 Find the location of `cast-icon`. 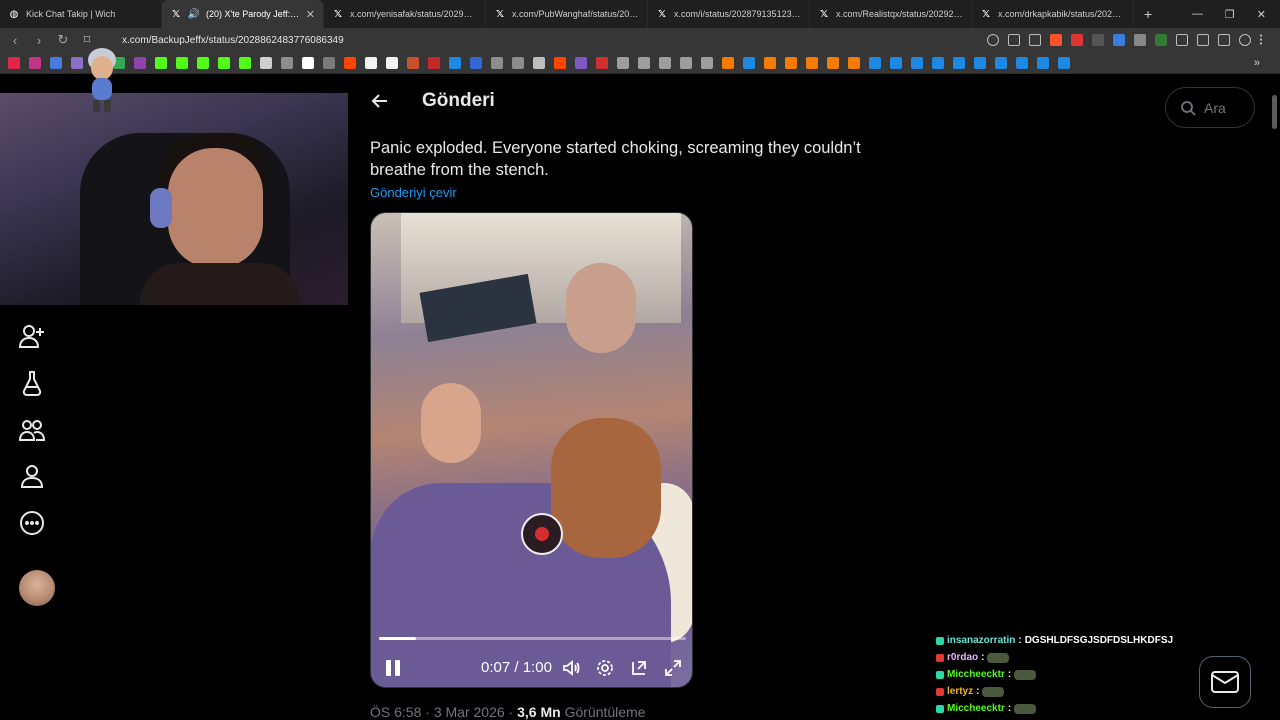

cast-icon is located at coordinates (1014, 40).